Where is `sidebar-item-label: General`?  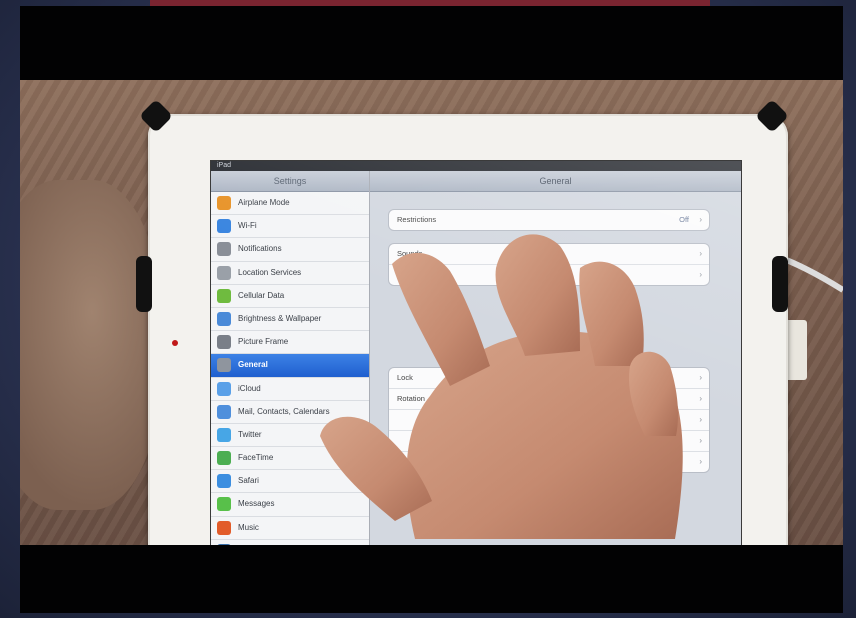 sidebar-item-label: General is located at coordinates (253, 365).